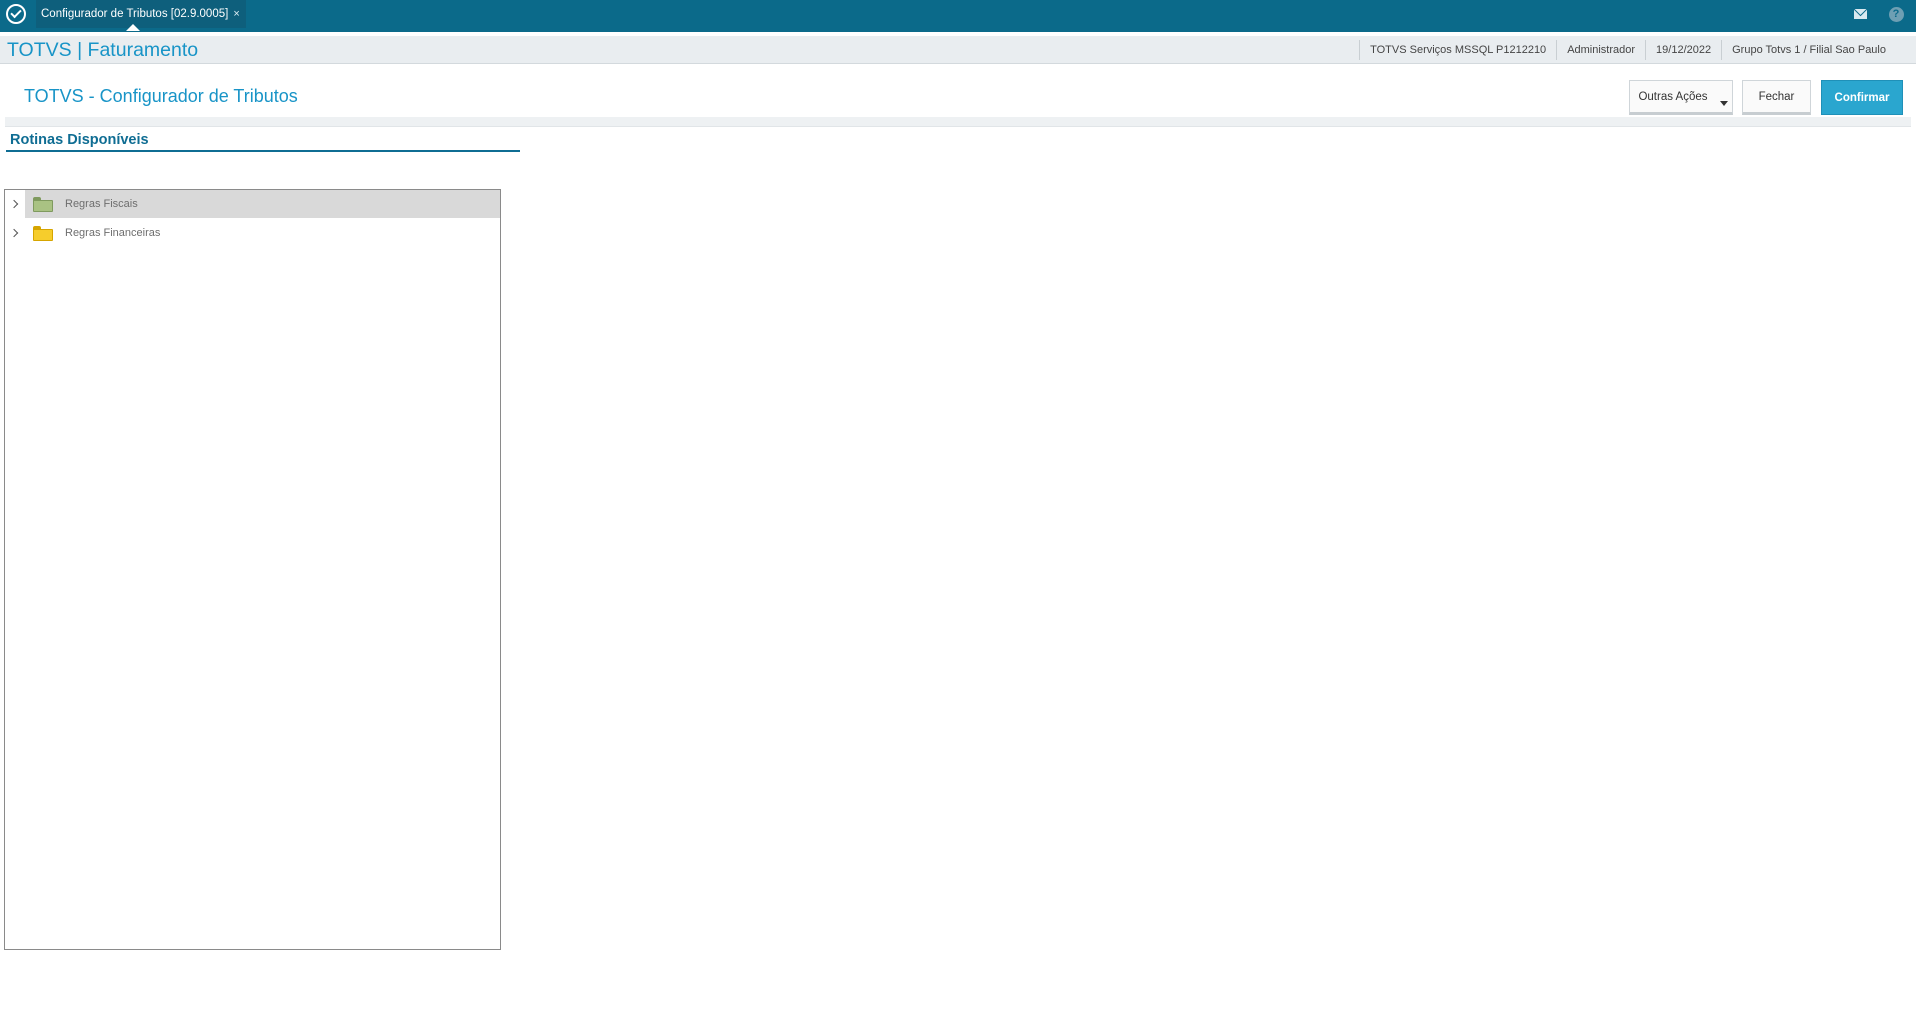  What do you see at coordinates (43, 233) in the screenshot?
I see `folder-yellow-icon` at bounding box center [43, 233].